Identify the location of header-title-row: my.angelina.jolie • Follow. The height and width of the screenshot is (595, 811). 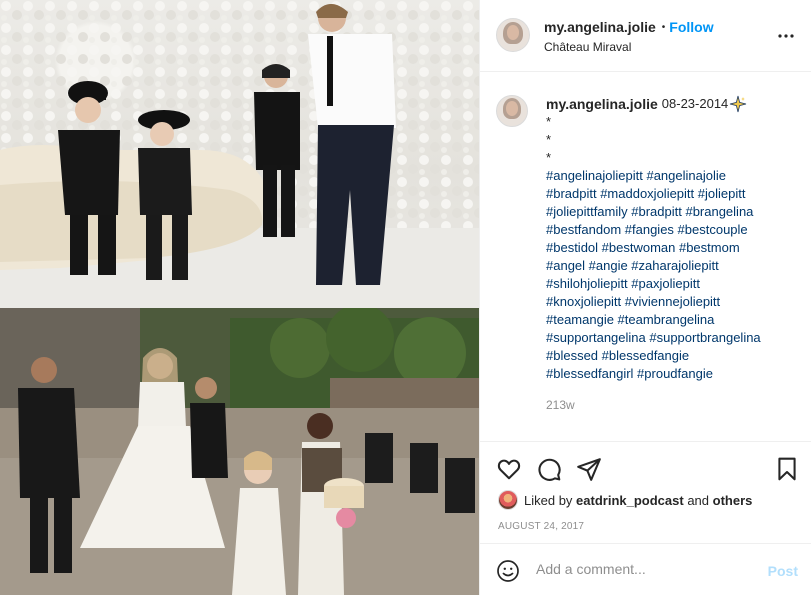
(629, 27).